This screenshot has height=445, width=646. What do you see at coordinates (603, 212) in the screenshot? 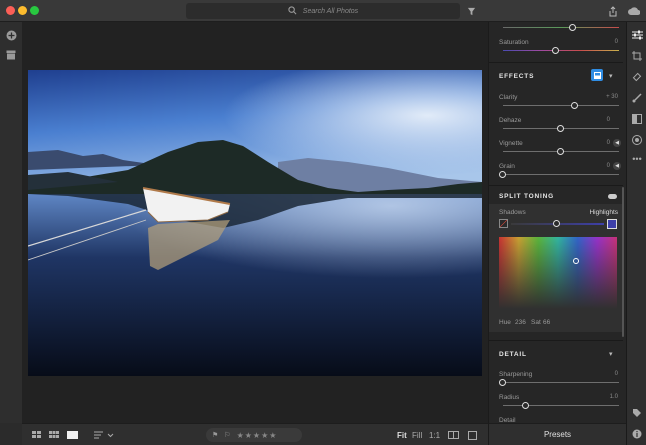
I see `highlights-label: Highlights` at bounding box center [603, 212].